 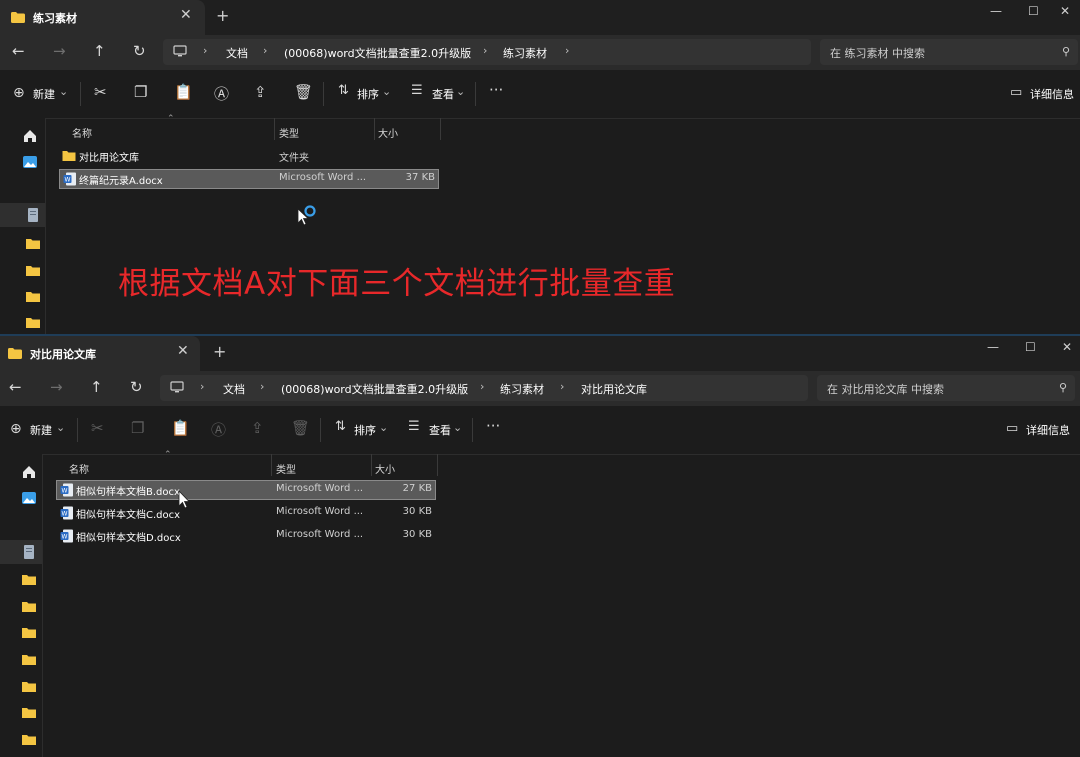 What do you see at coordinates (417, 511) in the screenshot?
I see `file-size: 30 KB` at bounding box center [417, 511].